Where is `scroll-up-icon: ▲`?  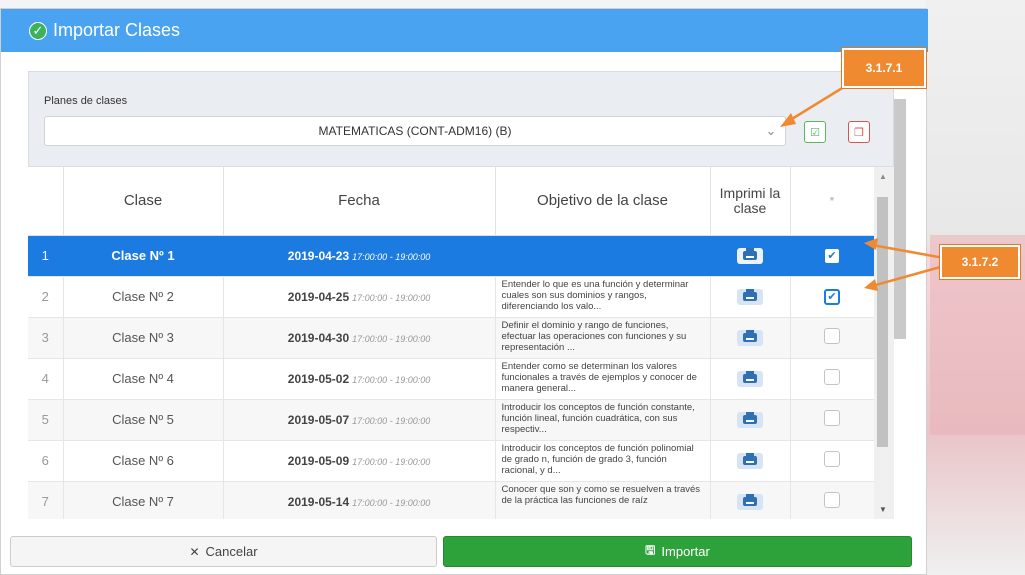 scroll-up-icon: ▲ is located at coordinates (883, 176).